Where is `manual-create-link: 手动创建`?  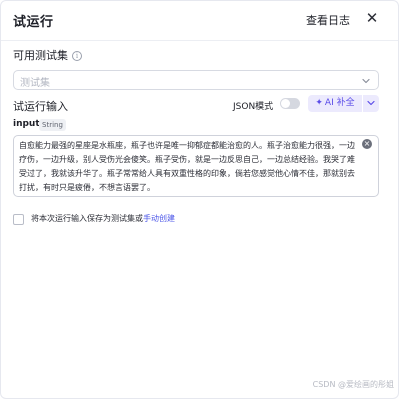 manual-create-link: 手动创建 is located at coordinates (159, 218).